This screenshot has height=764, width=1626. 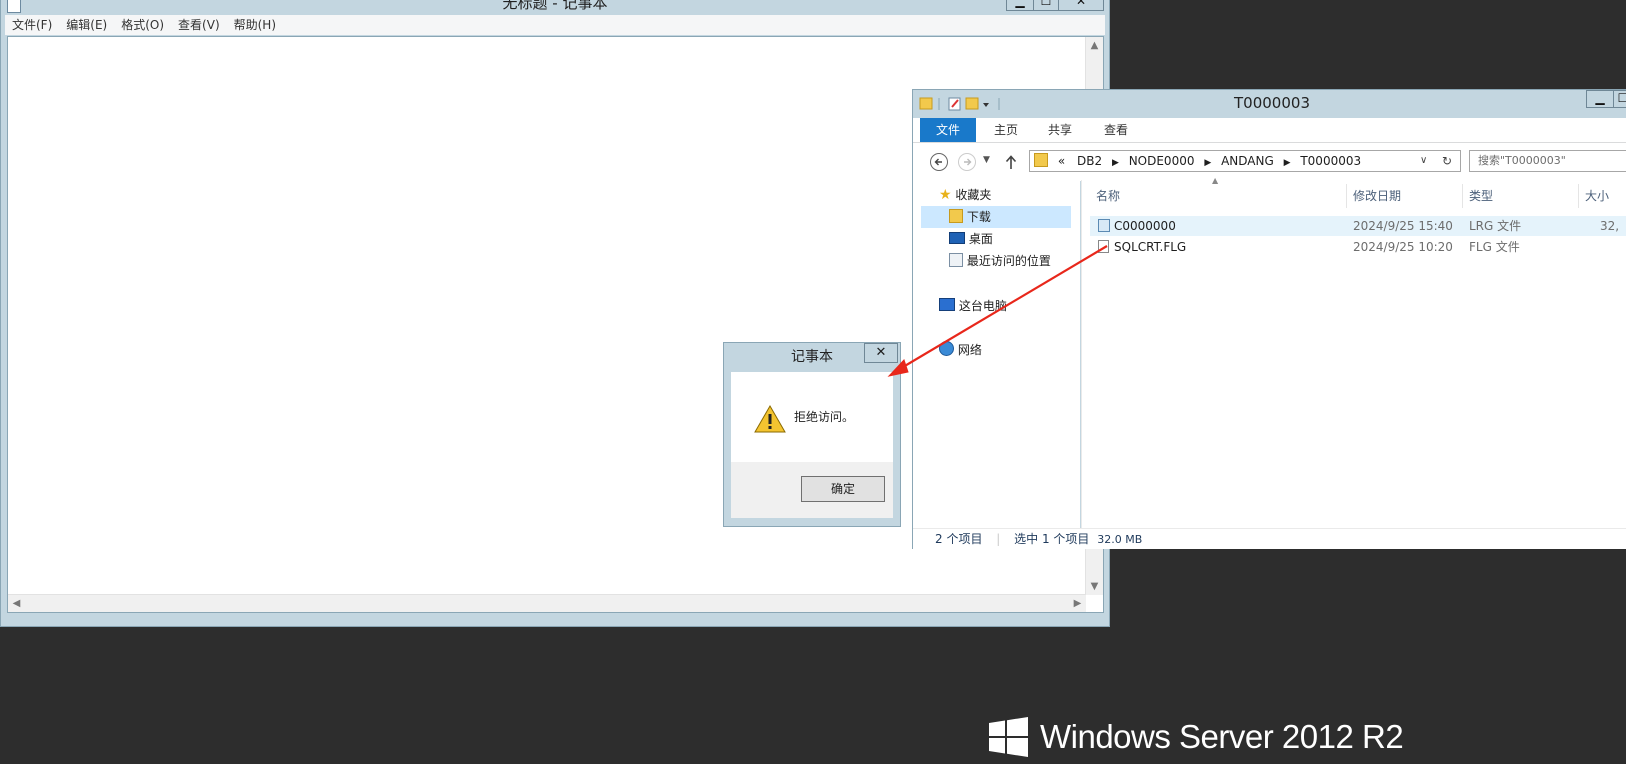 What do you see at coordinates (997, 311) in the screenshot?
I see `annotation-arrow` at bounding box center [997, 311].